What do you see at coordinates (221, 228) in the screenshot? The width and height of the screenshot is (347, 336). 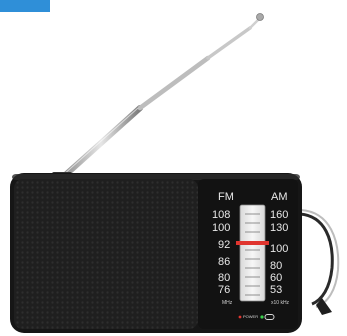 I see `fm-scale-100: 100` at bounding box center [221, 228].